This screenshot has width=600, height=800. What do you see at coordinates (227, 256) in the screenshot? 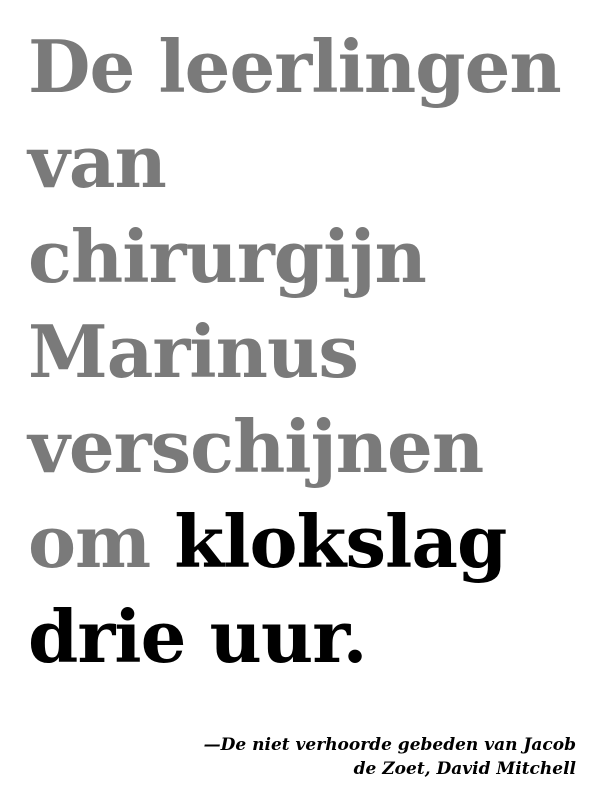
I see `quote-line: chirurgijn` at bounding box center [227, 256].